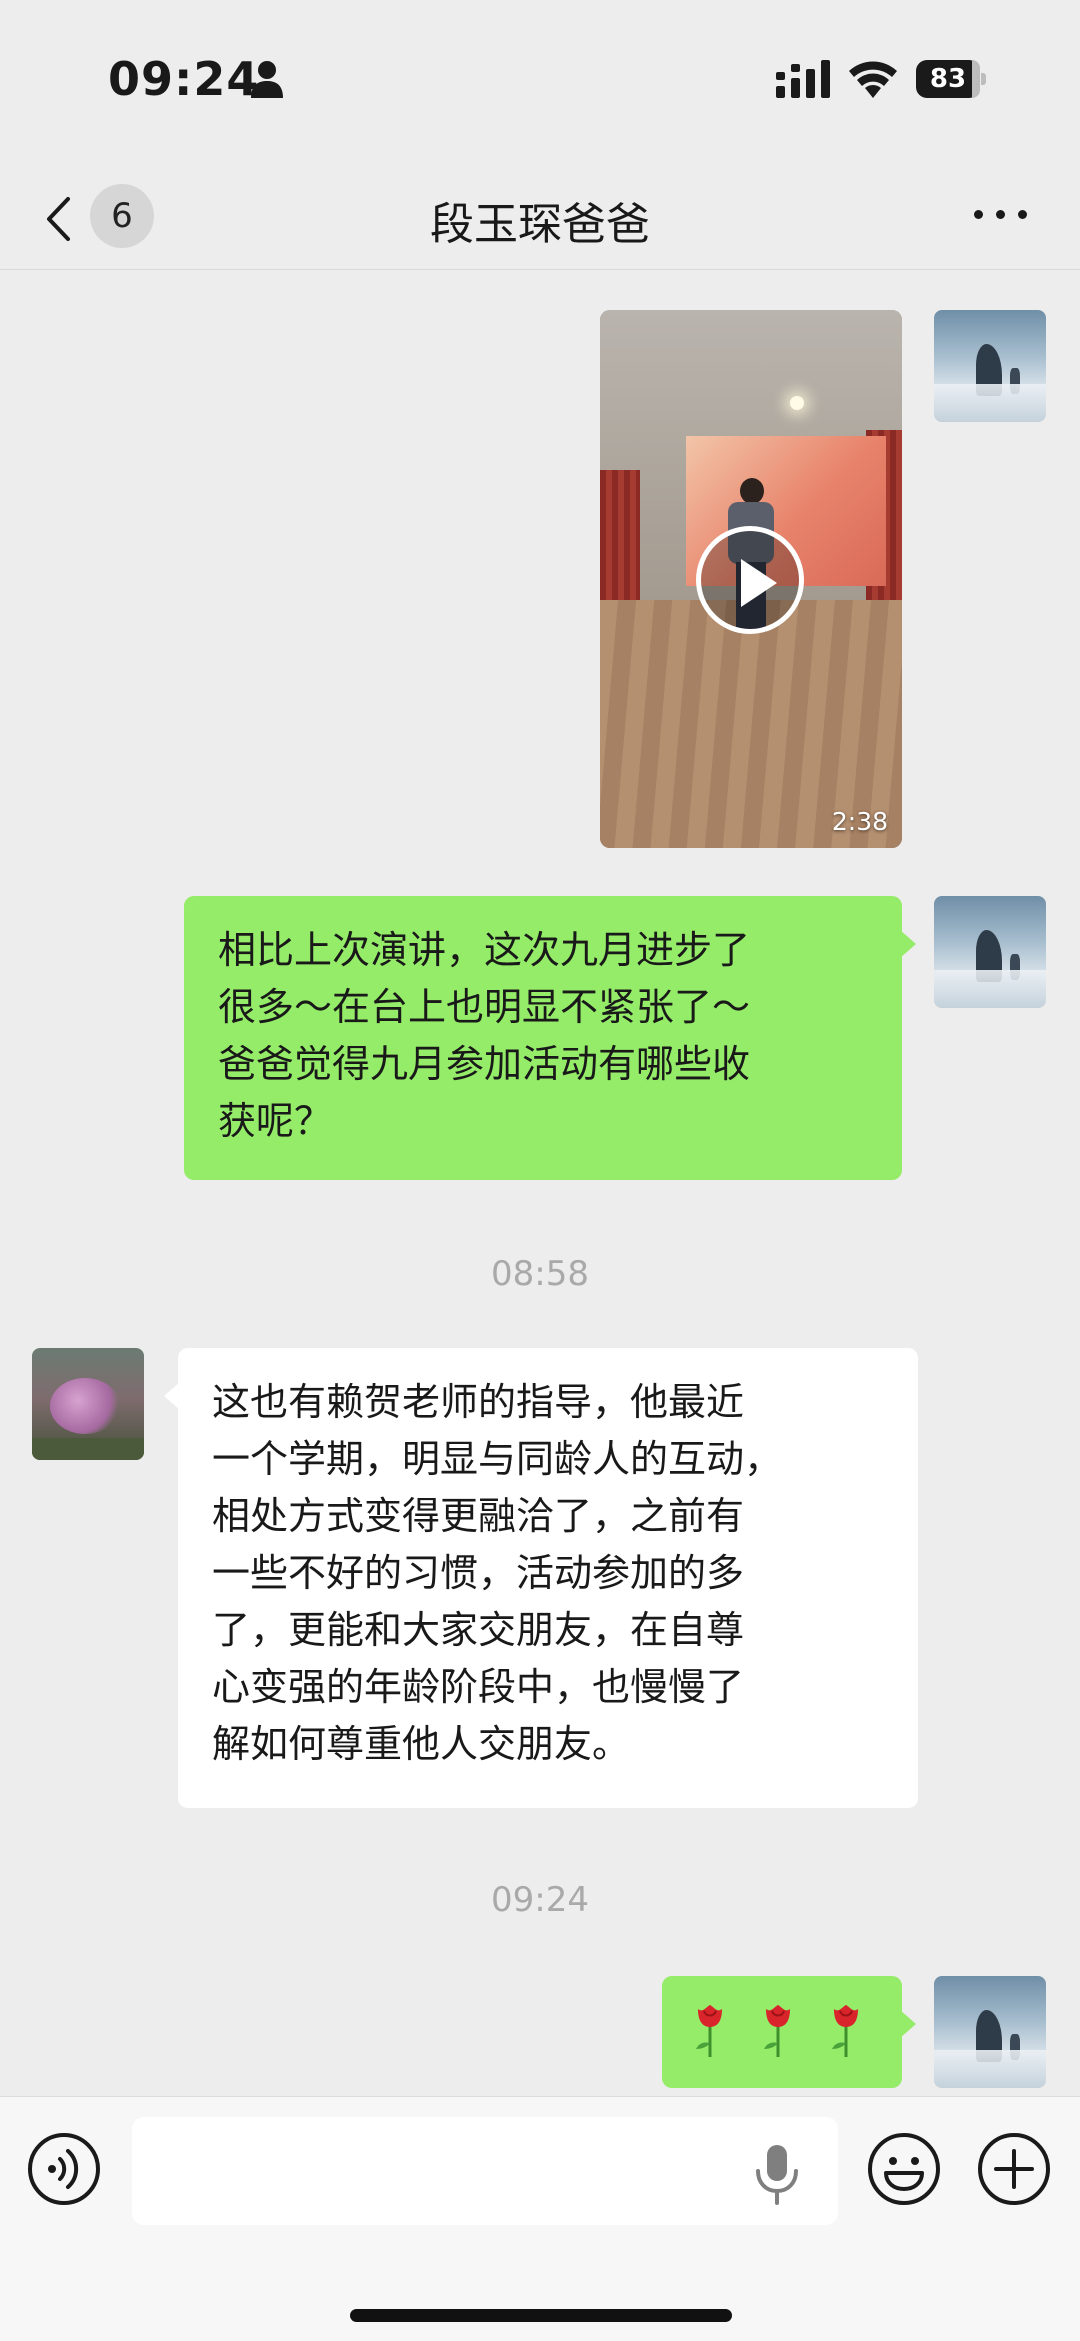 This screenshot has width=1080, height=2341. I want to click on emoji-message-bubble, so click(789, 2032).